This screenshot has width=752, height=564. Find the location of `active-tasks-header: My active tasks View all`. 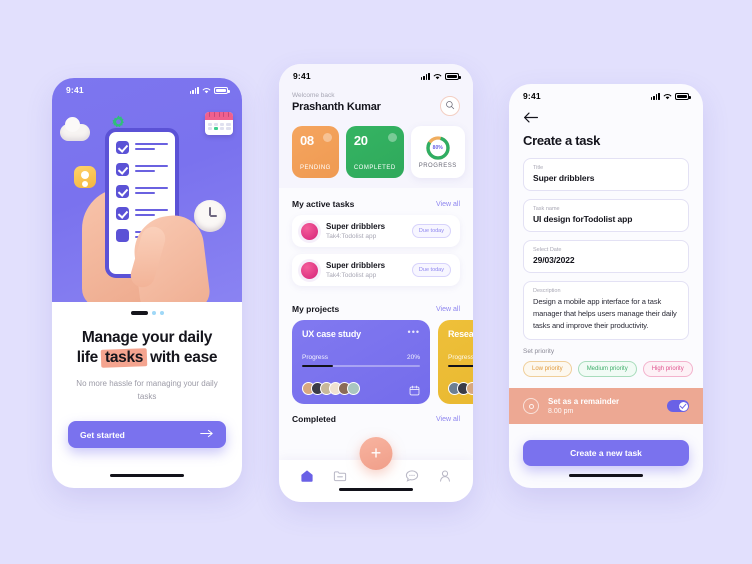

active-tasks-header: My active tasks View all is located at coordinates (376, 201).